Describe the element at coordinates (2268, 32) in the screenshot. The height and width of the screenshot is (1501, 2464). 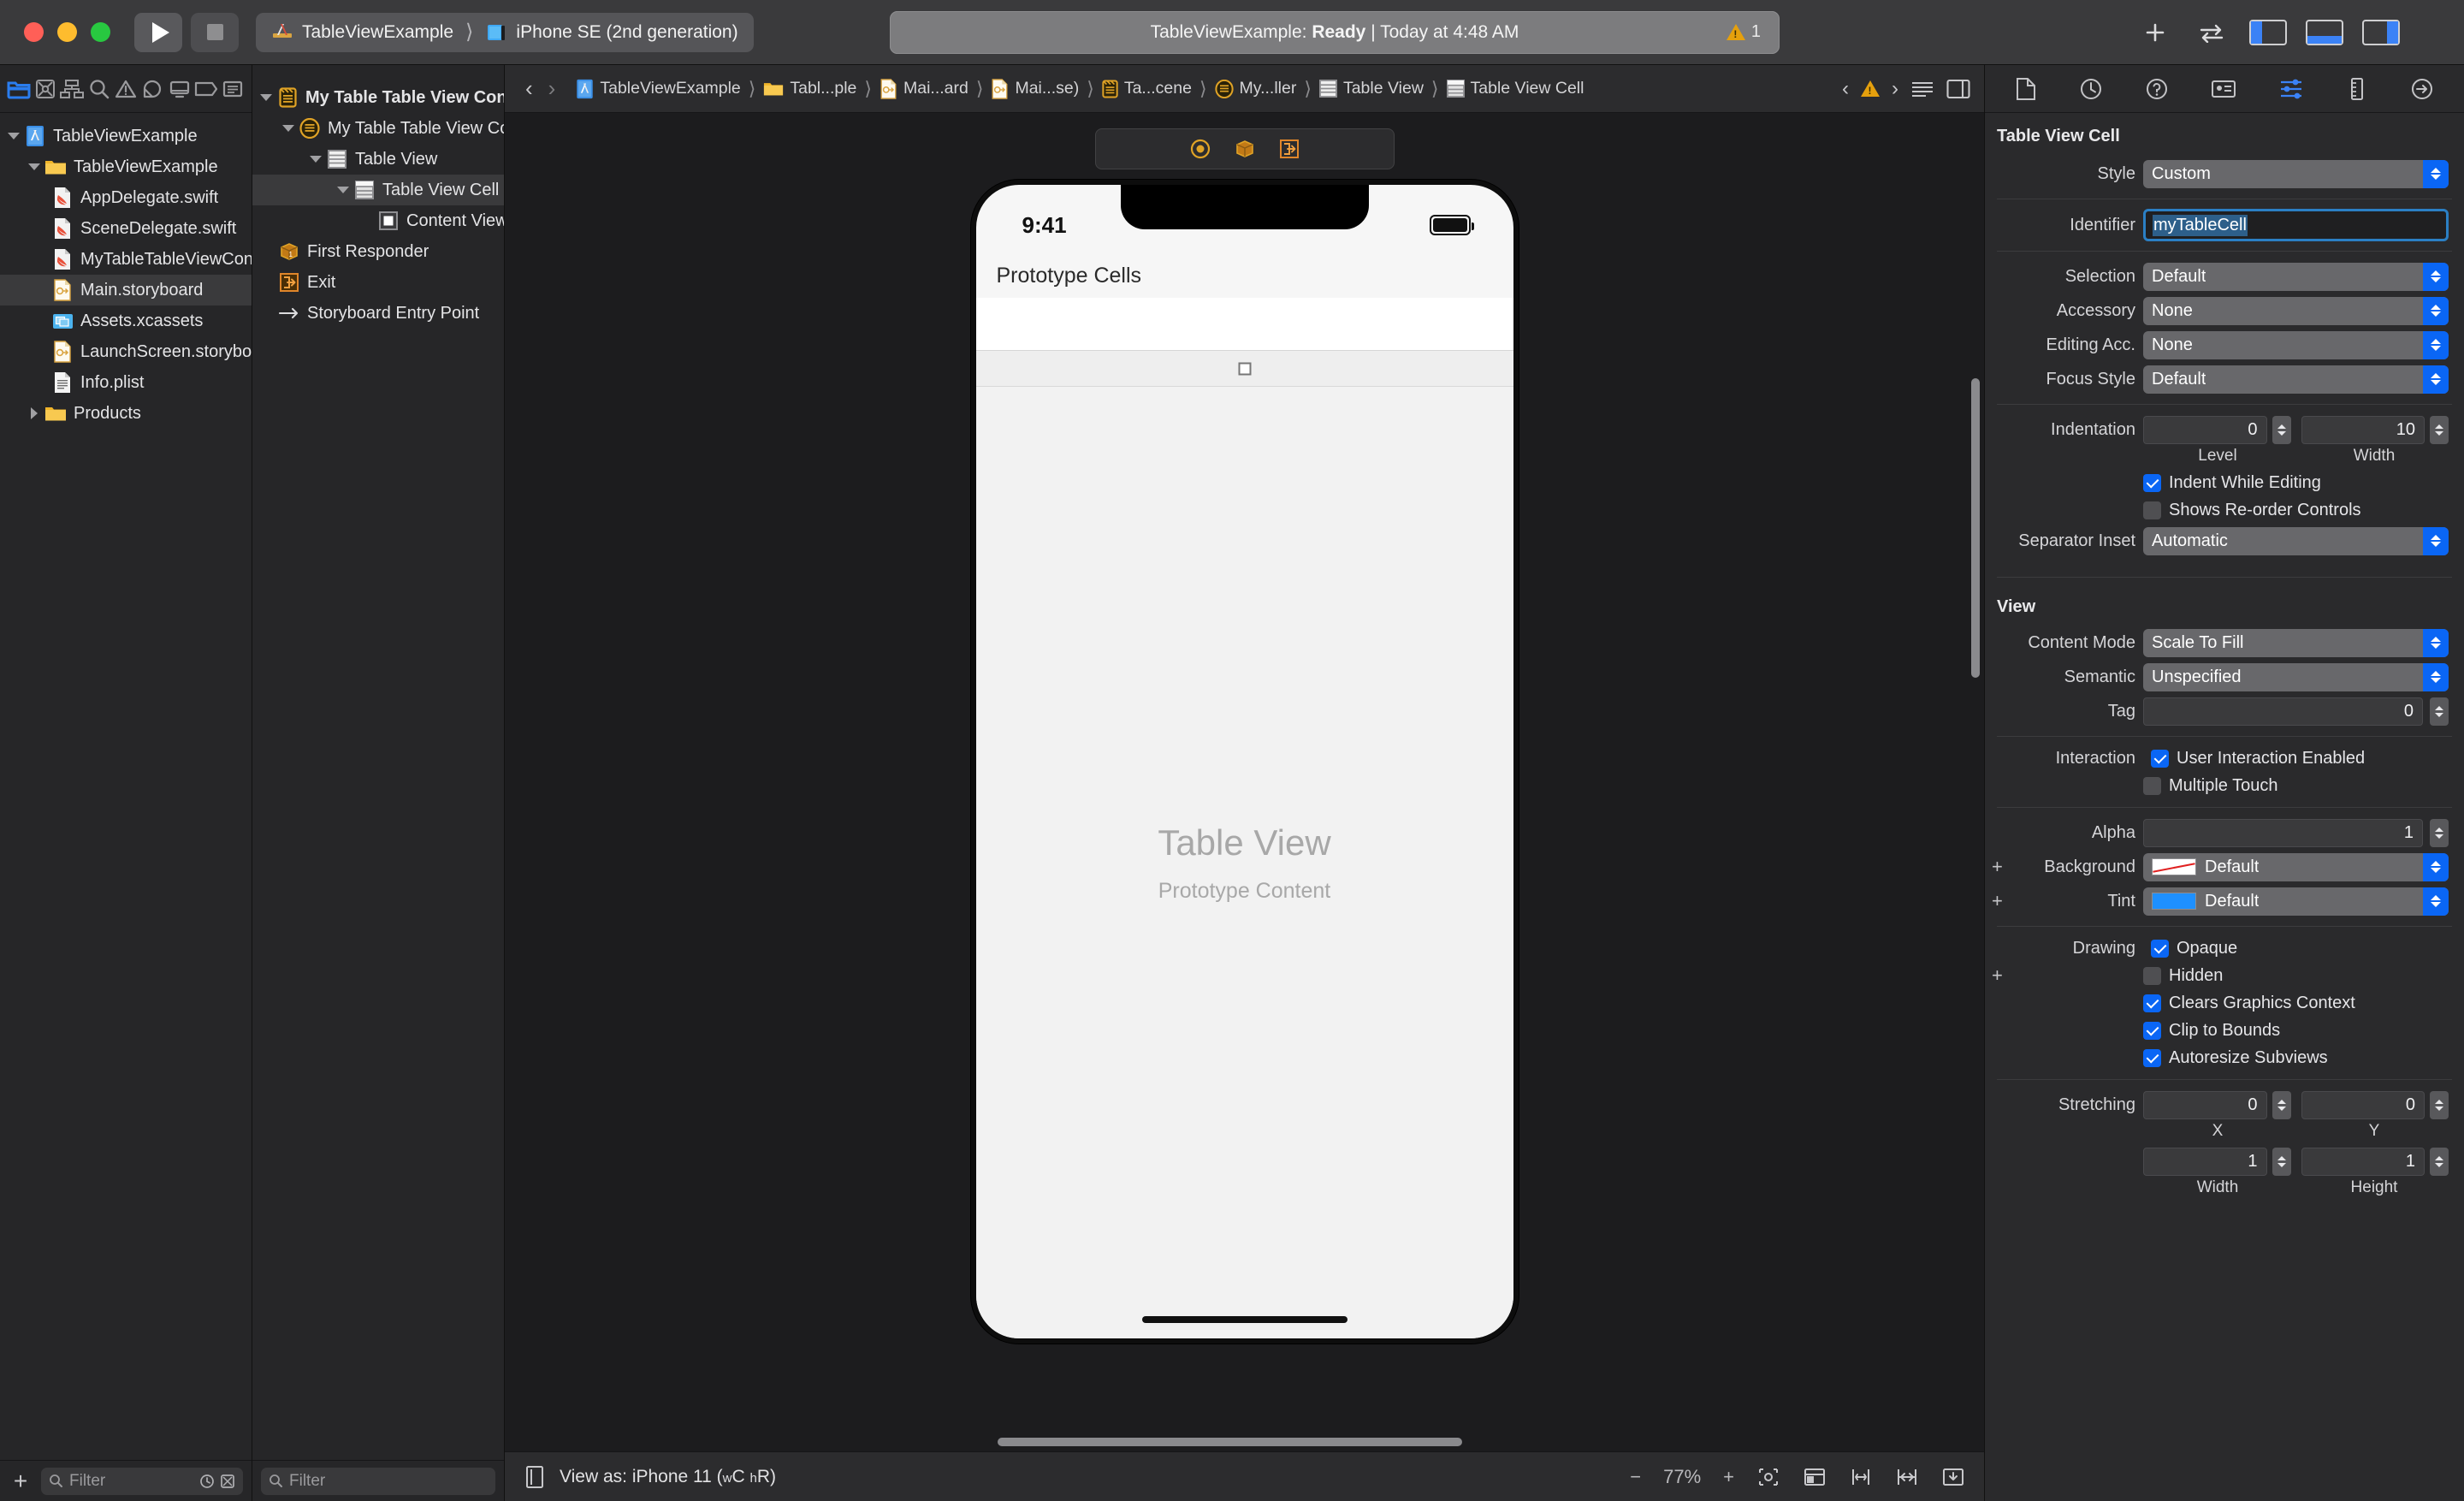
I see `toggle-navigator-button` at that location.